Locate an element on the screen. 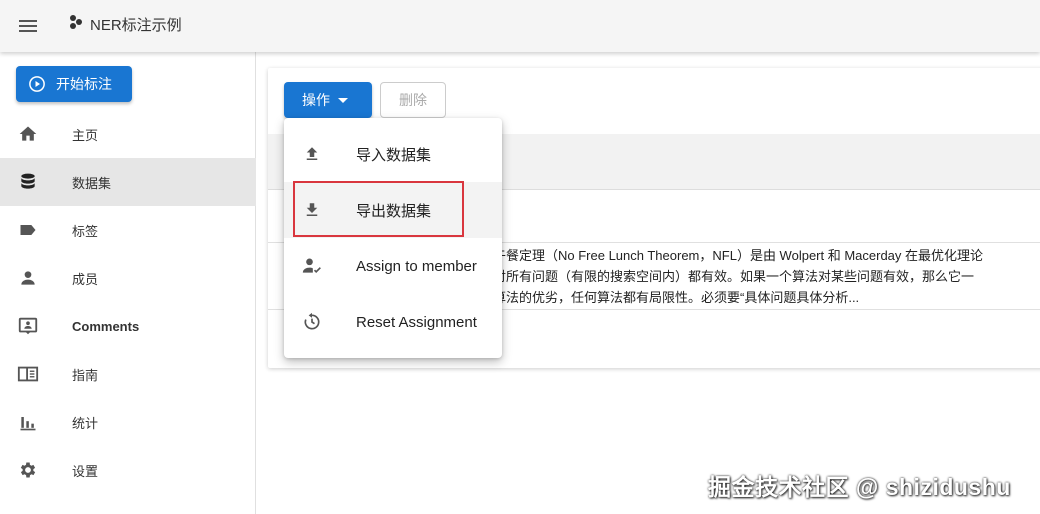  home-icon is located at coordinates (28, 134).